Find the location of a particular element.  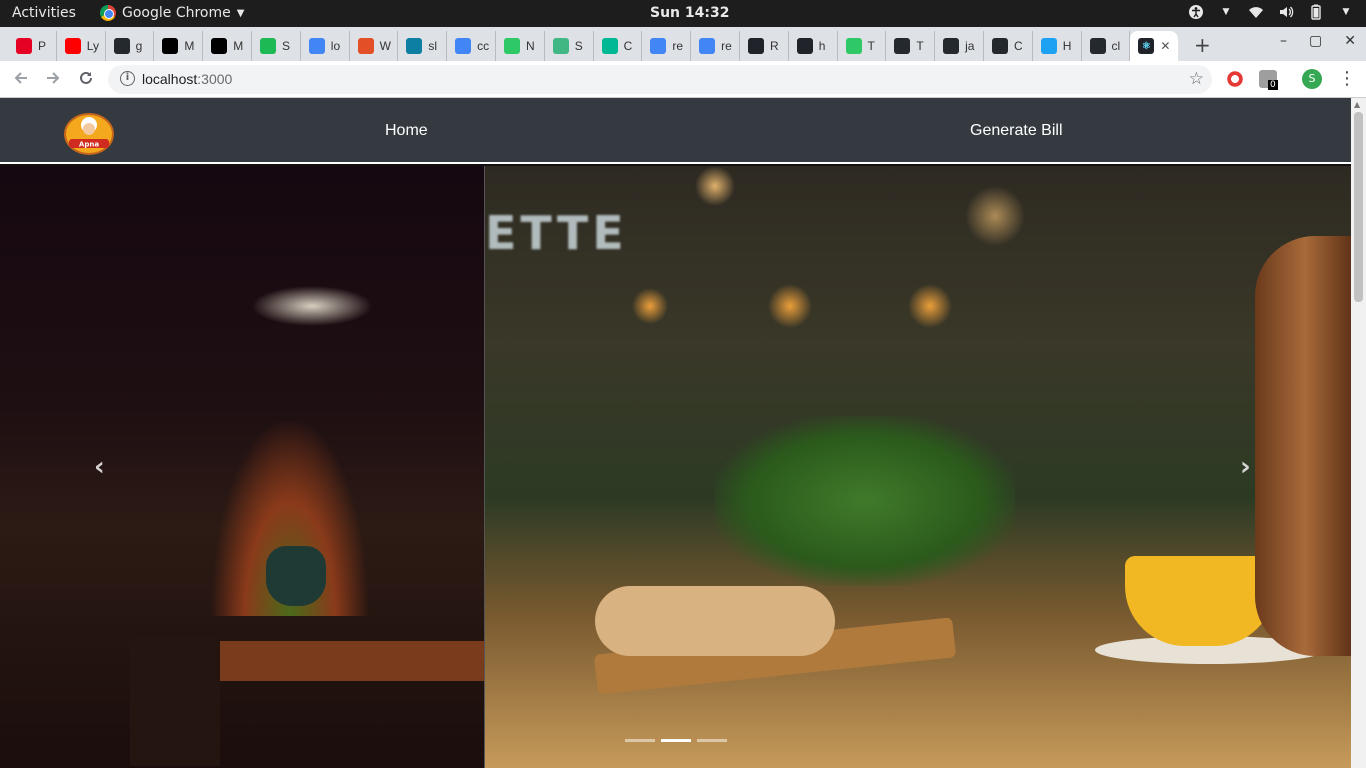

browser-toolbar: i localhost:3000 ☆ 0 S ⋮ is located at coordinates (683, 79).